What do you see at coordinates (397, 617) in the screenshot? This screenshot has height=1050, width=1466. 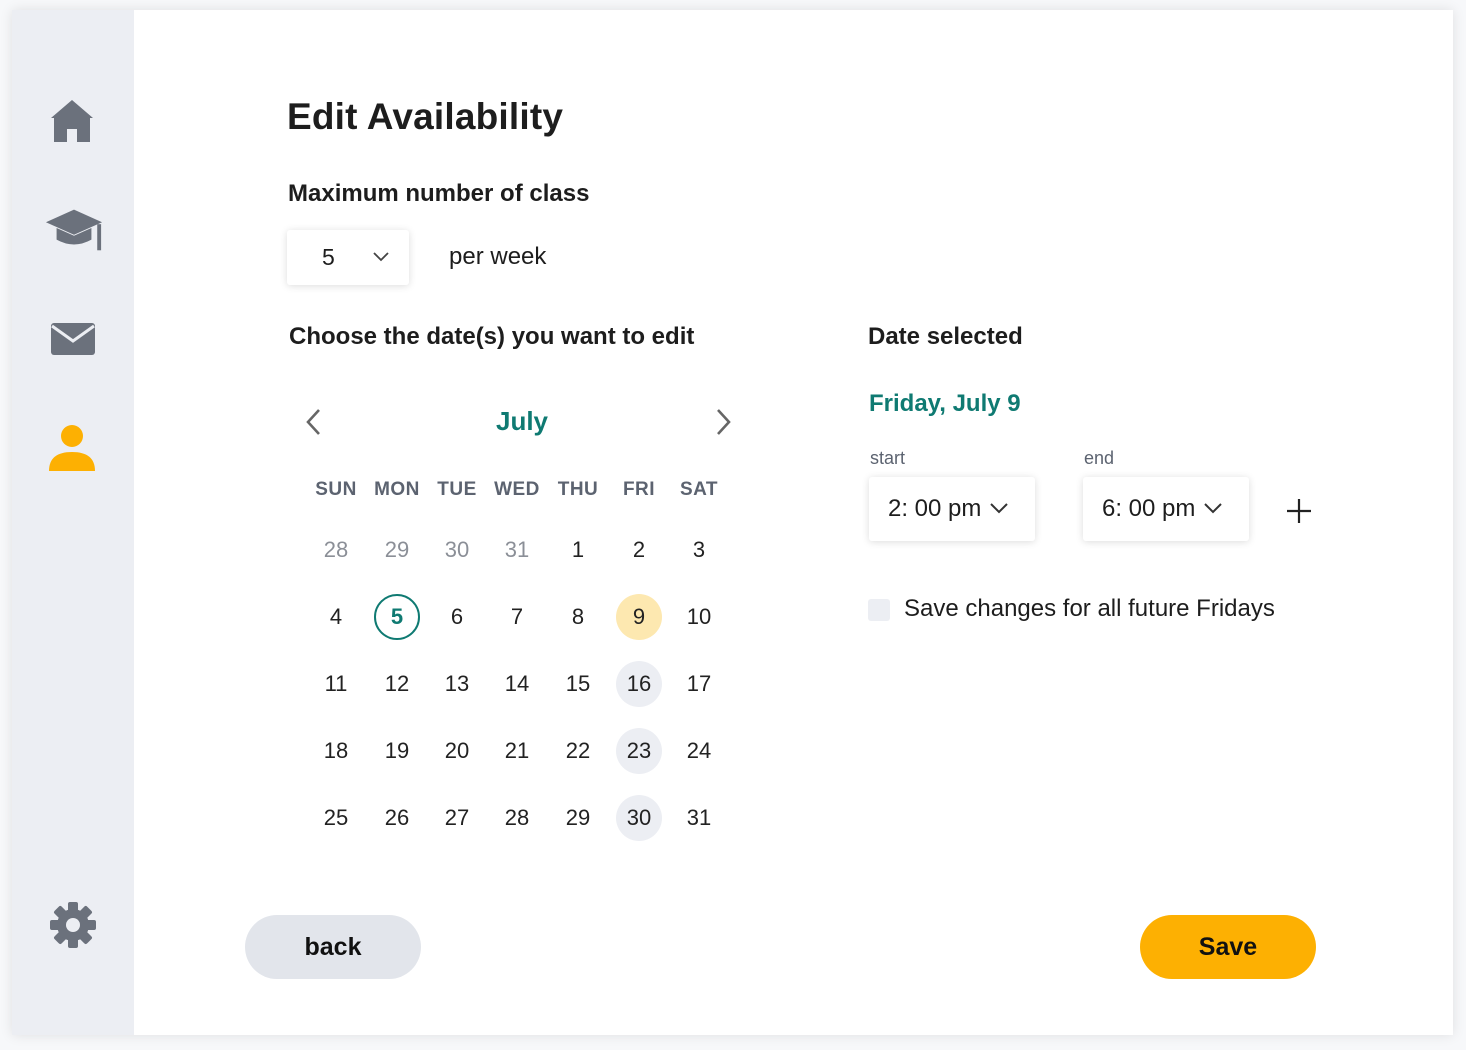 I see `calendar-day-today: 5` at bounding box center [397, 617].